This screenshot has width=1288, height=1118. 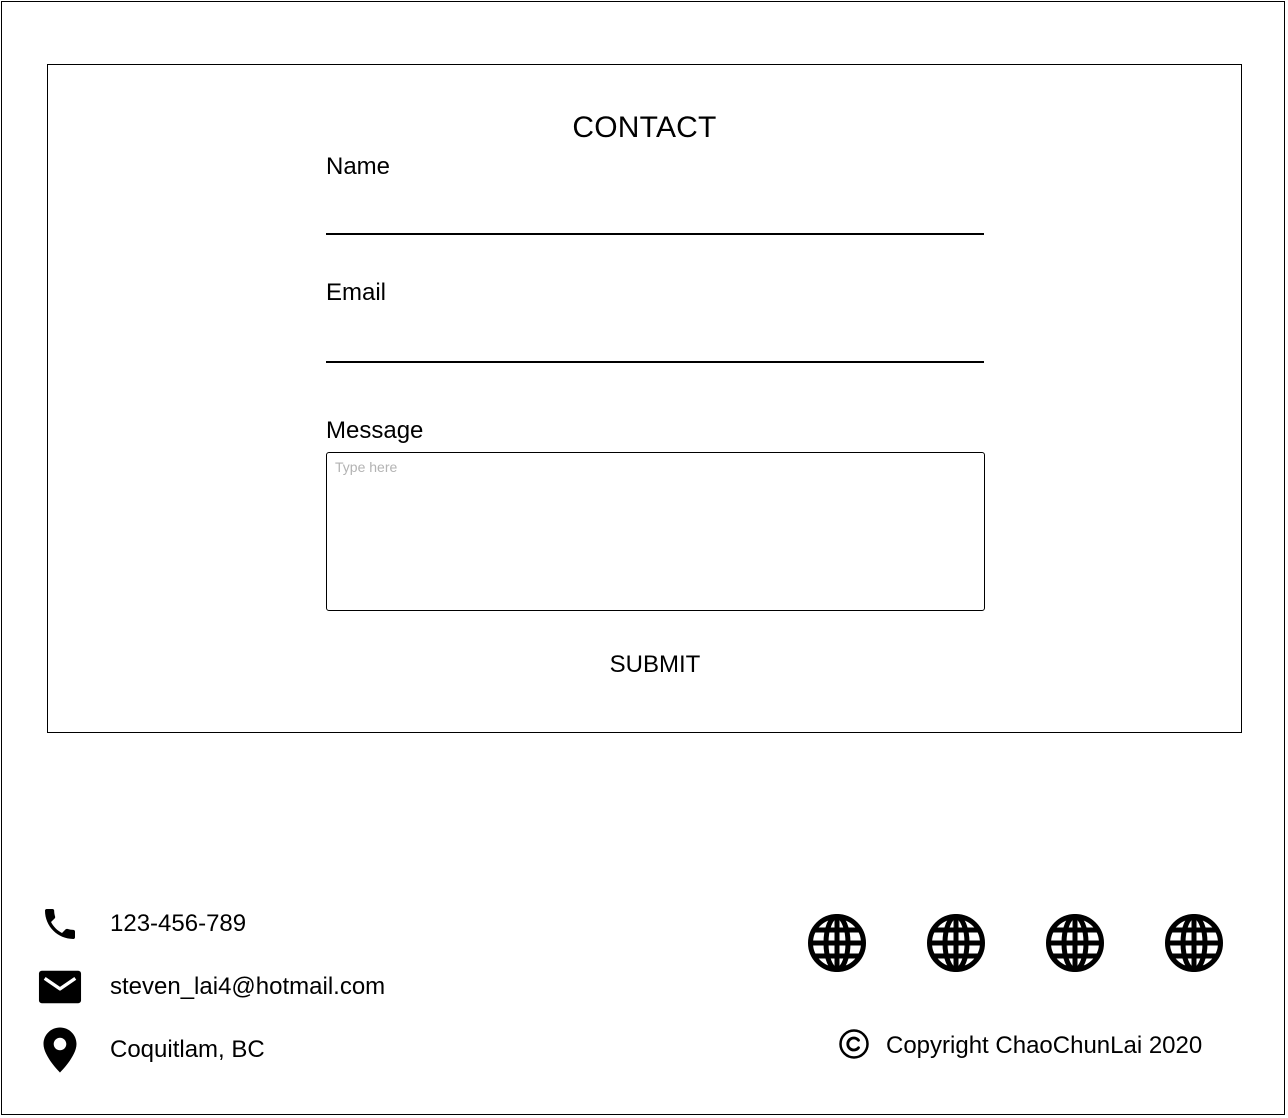 What do you see at coordinates (655, 345) in the screenshot?
I see `email-input` at bounding box center [655, 345].